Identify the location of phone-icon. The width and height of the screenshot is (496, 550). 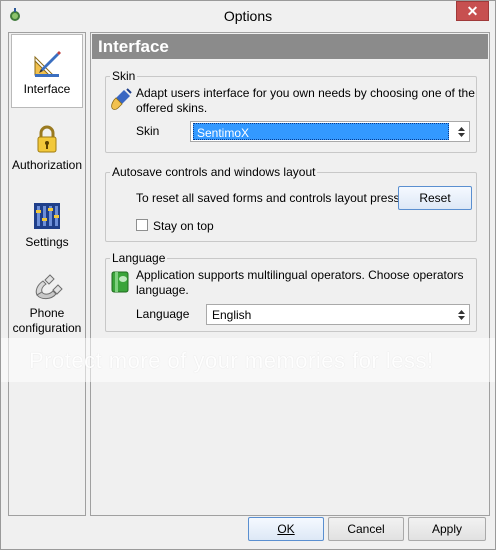
(49, 287).